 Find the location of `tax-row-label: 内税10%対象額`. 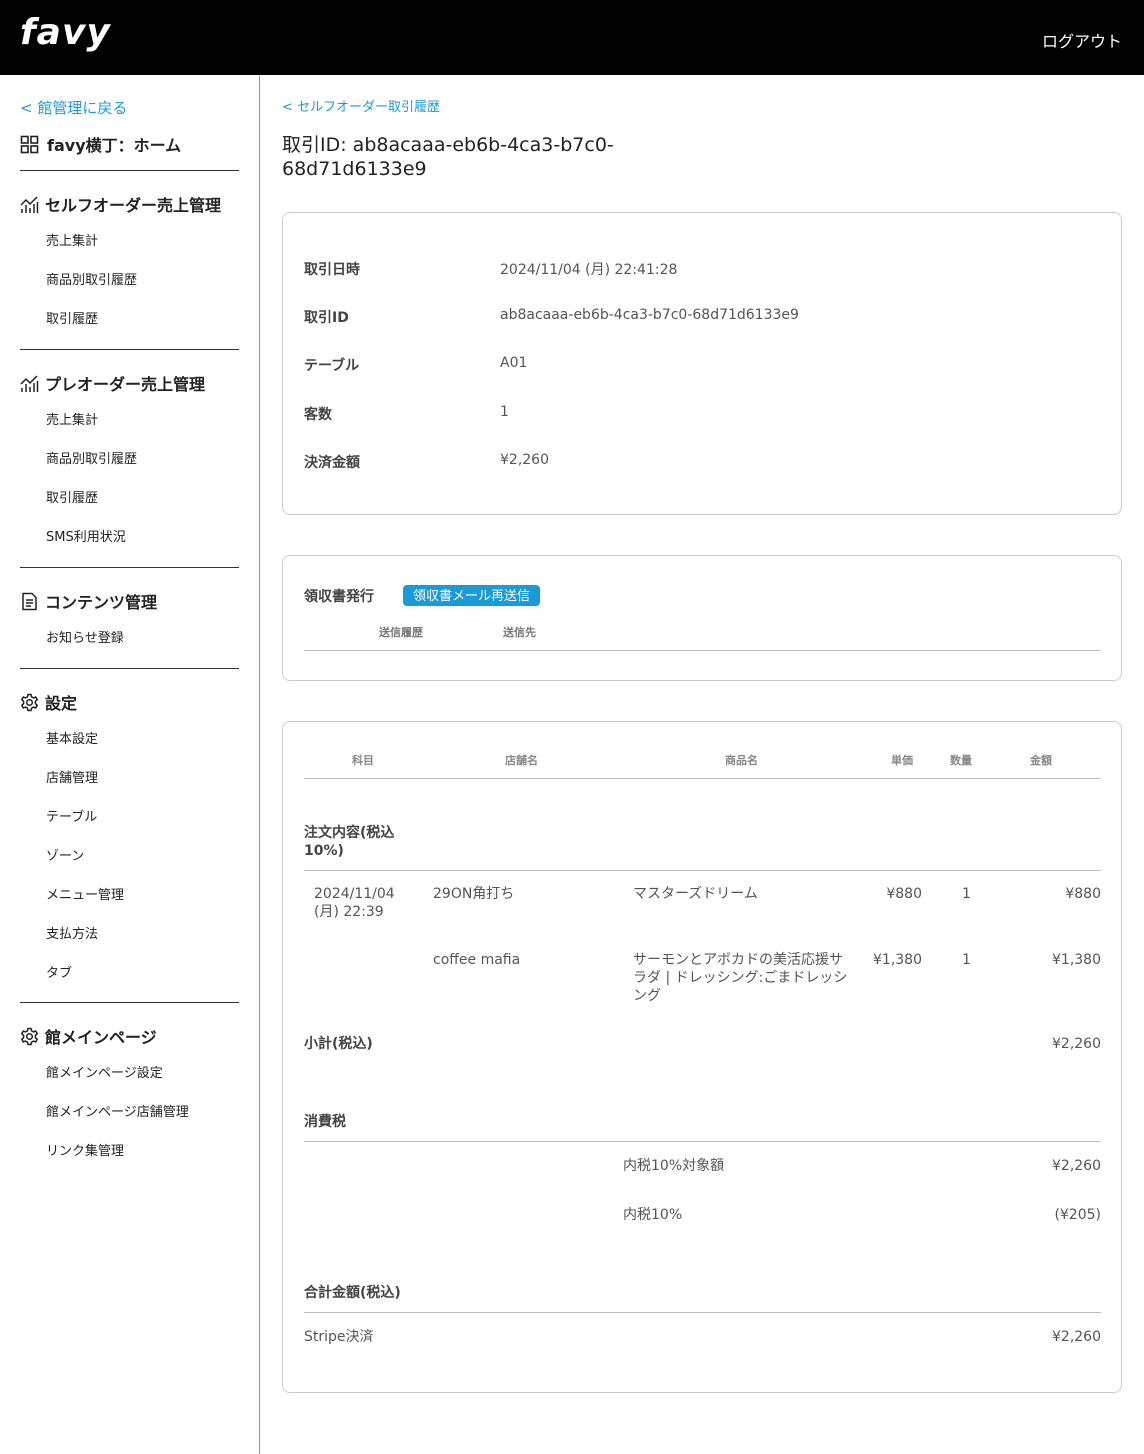

tax-row-label: 内税10%対象額 is located at coordinates (674, 1166).